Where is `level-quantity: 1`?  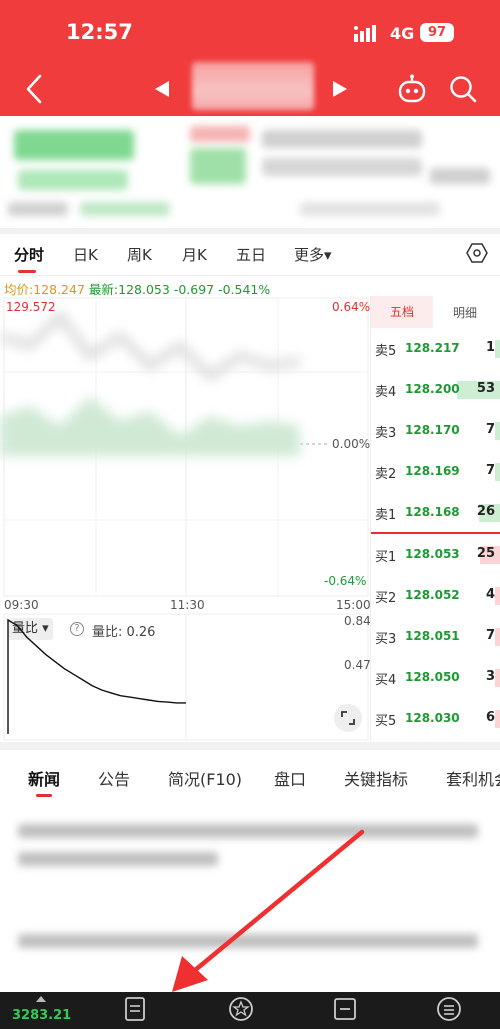
level-quantity: 1 is located at coordinates (490, 347).